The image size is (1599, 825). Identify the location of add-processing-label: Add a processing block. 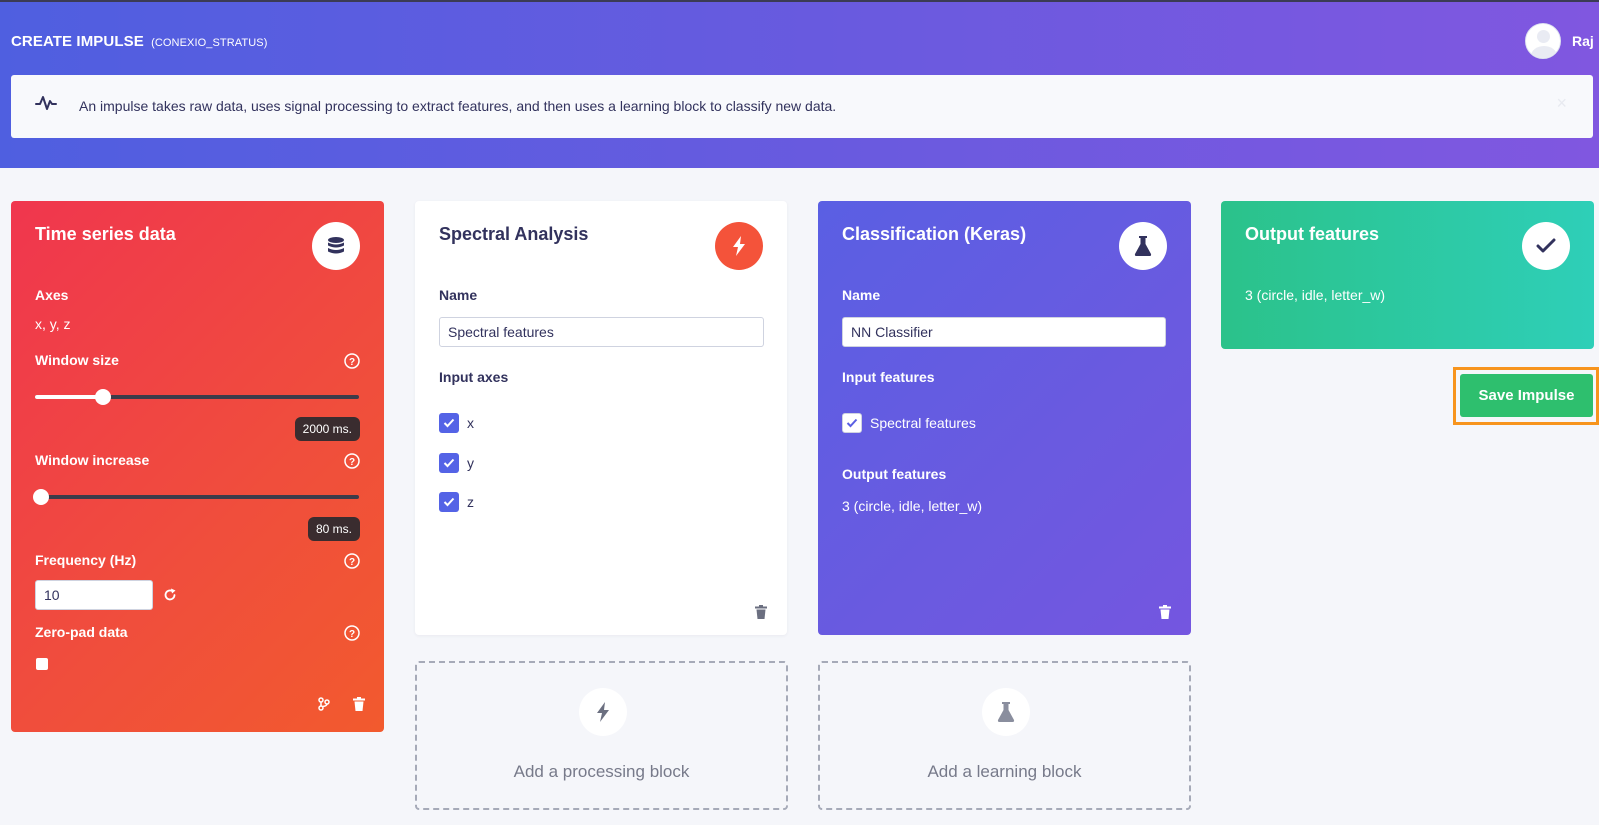
(601, 771).